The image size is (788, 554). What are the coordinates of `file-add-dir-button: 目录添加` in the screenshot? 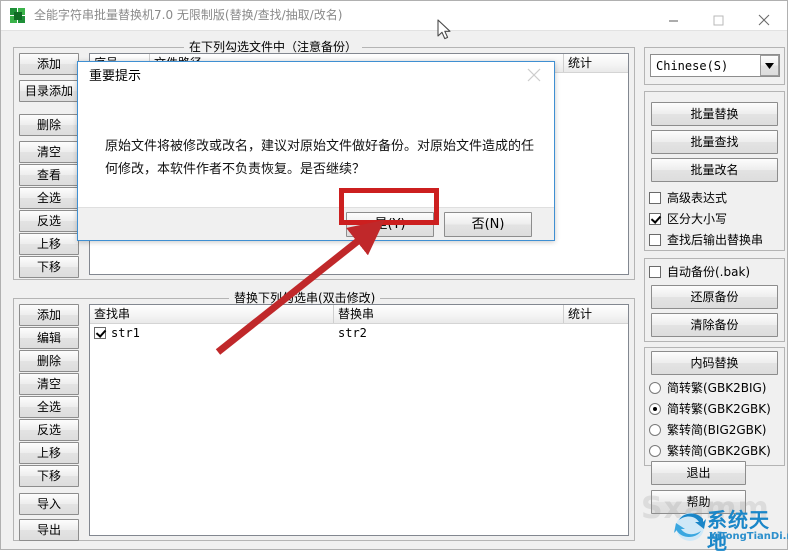 It's located at (49, 91).